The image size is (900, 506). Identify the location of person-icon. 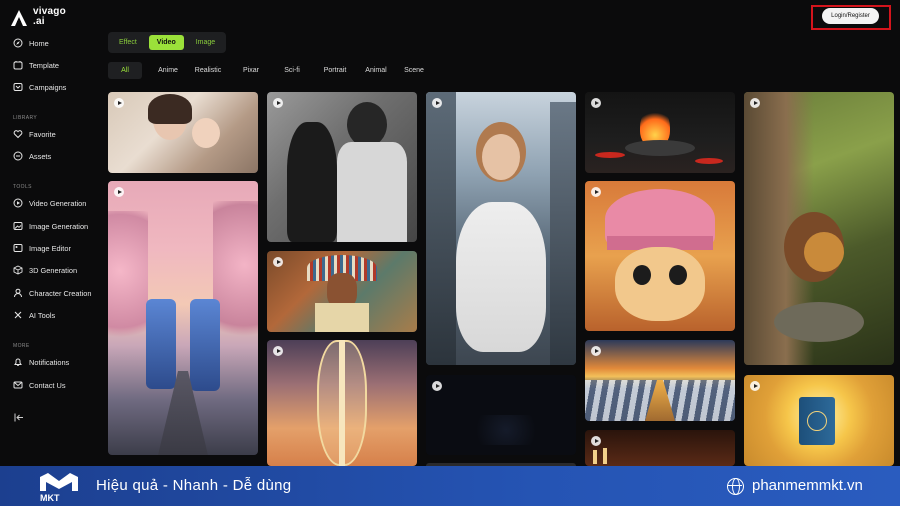
(18, 293).